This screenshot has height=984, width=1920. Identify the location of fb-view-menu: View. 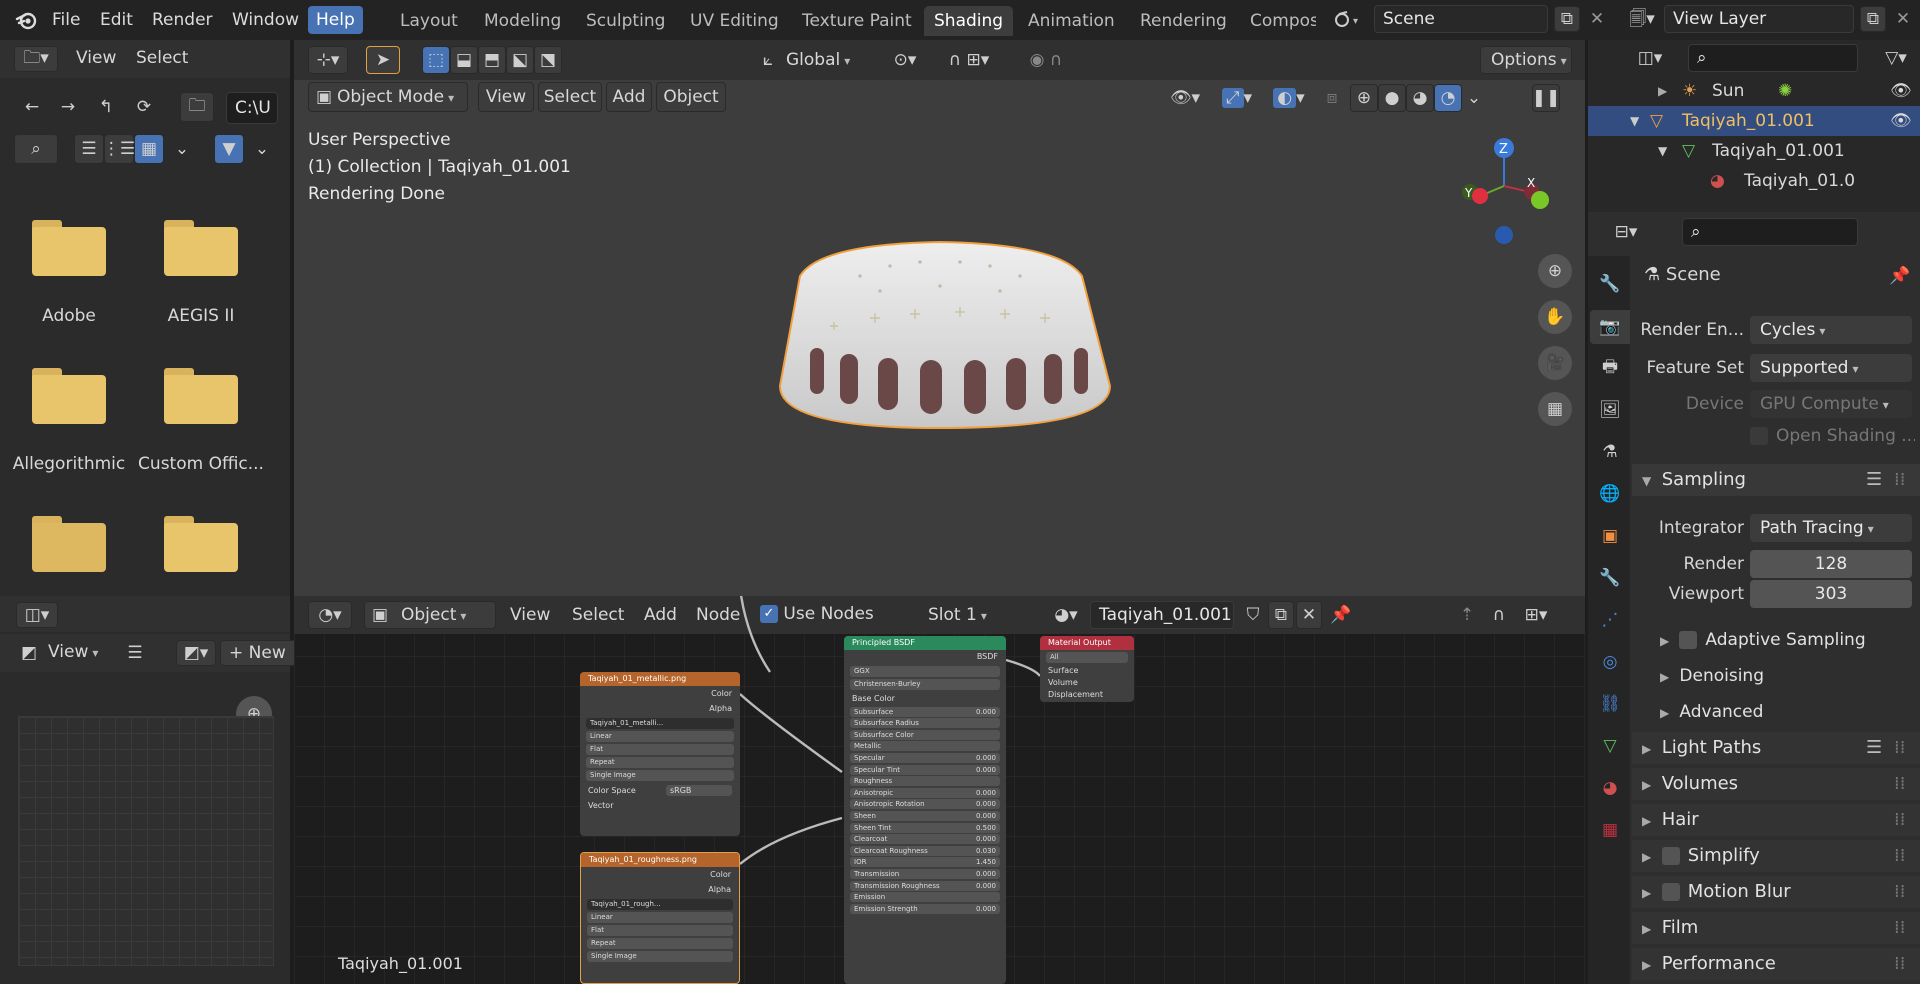
(96, 58).